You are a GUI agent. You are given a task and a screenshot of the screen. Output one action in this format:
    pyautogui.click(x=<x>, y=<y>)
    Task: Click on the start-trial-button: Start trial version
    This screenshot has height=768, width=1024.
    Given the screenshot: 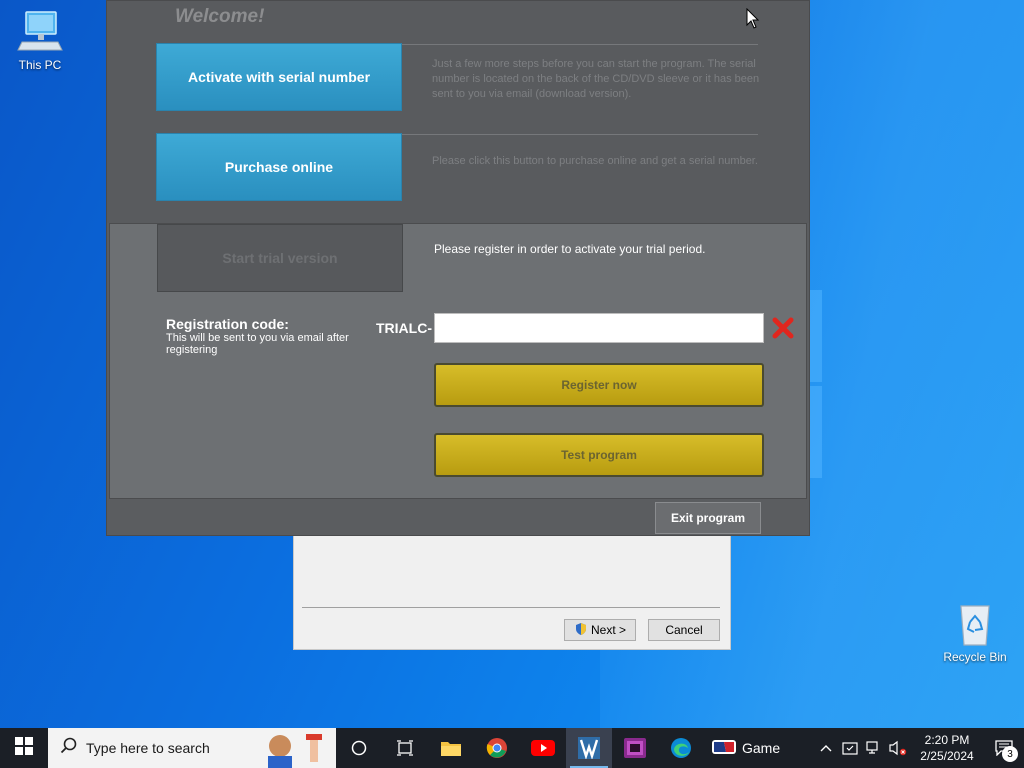 What is the action you would take?
    pyautogui.click(x=280, y=258)
    